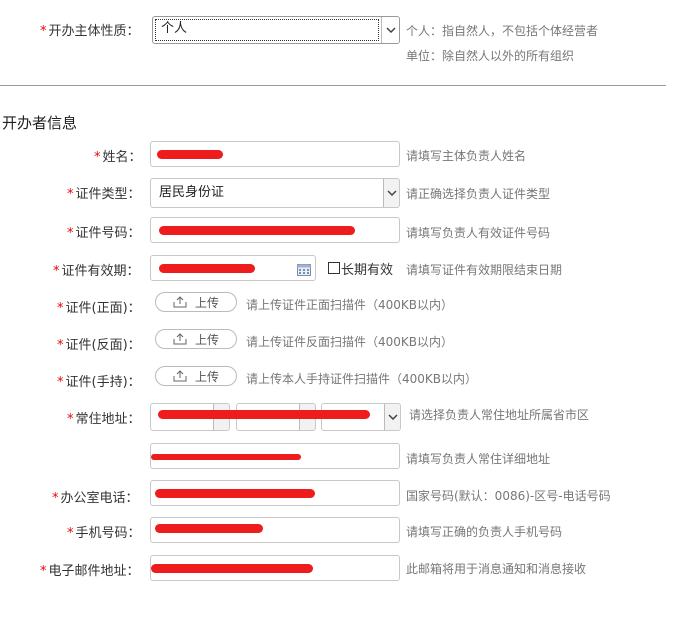 Image resolution: width=674 pixels, height=621 pixels. I want to click on name-hint: 请填写主体负责人姓名, so click(466, 156).